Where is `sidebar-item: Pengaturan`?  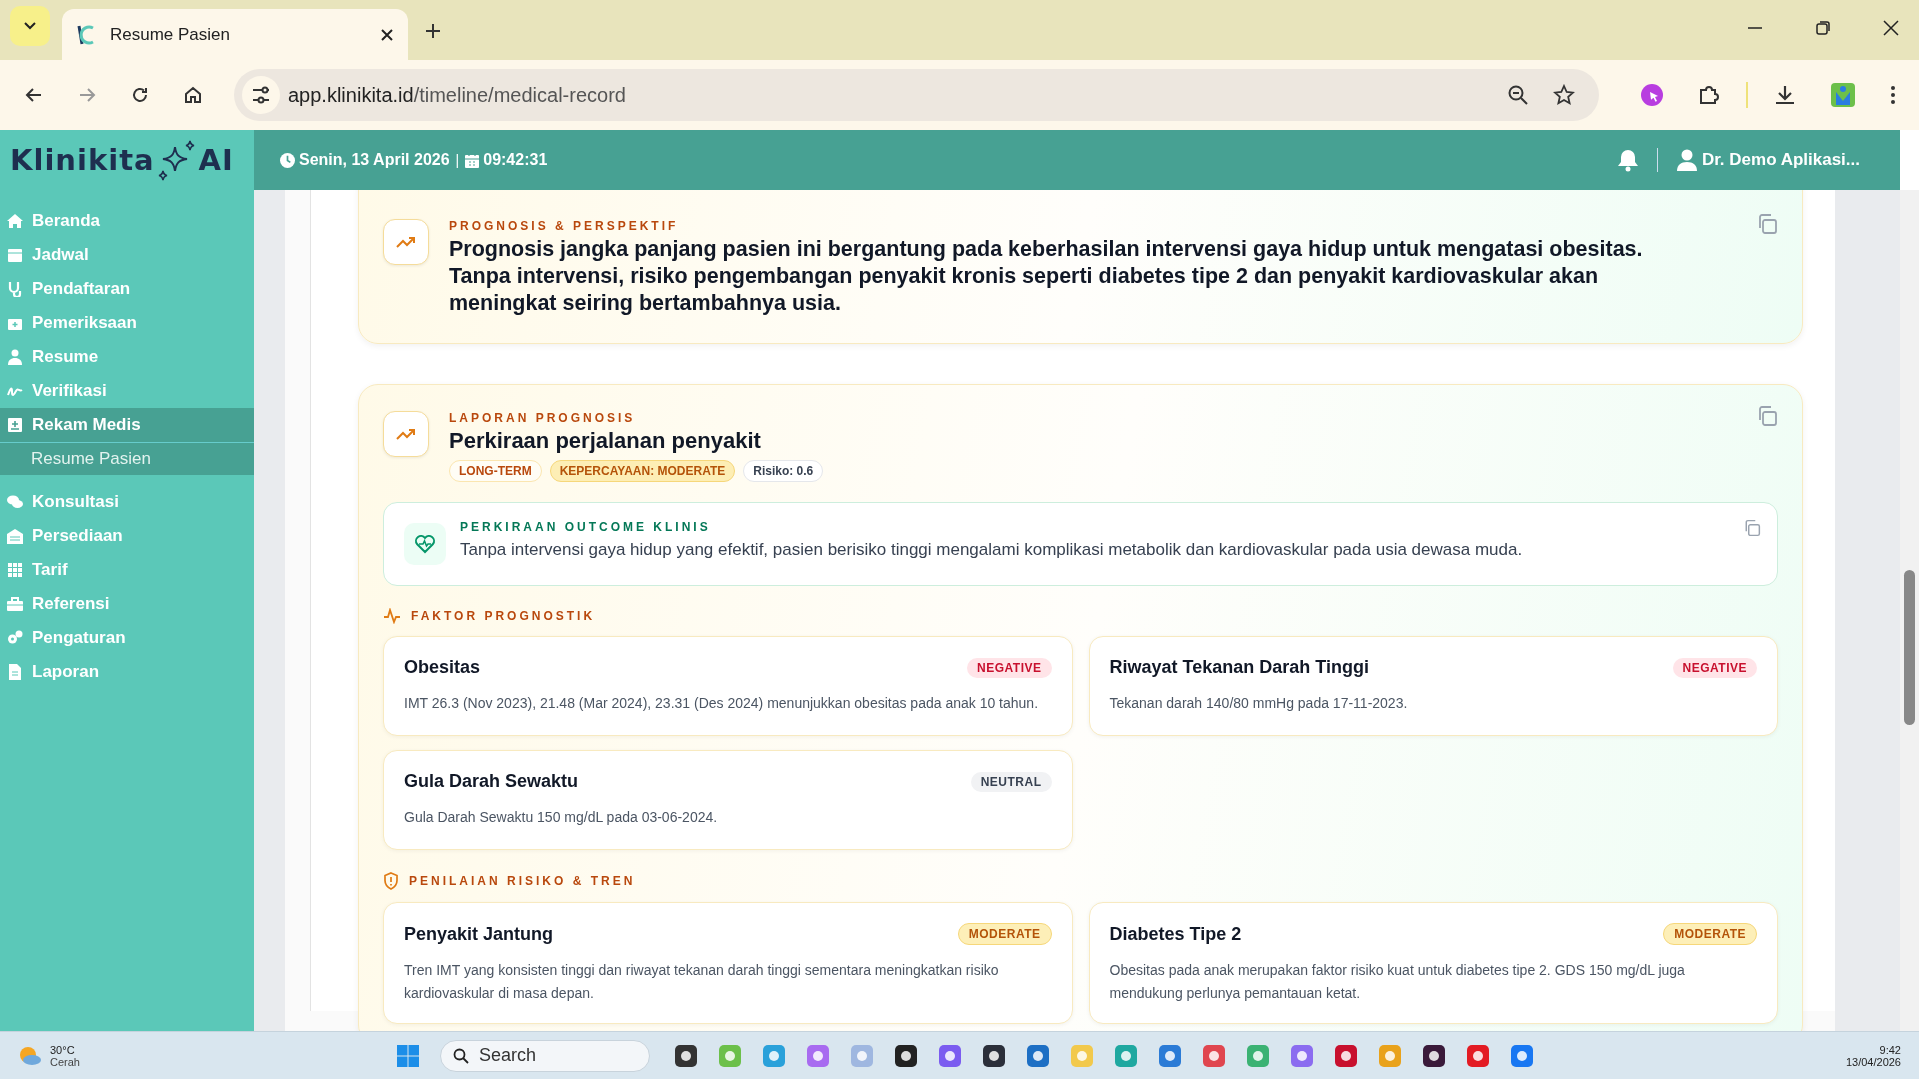
sidebar-item: Pengaturan is located at coordinates (127, 638).